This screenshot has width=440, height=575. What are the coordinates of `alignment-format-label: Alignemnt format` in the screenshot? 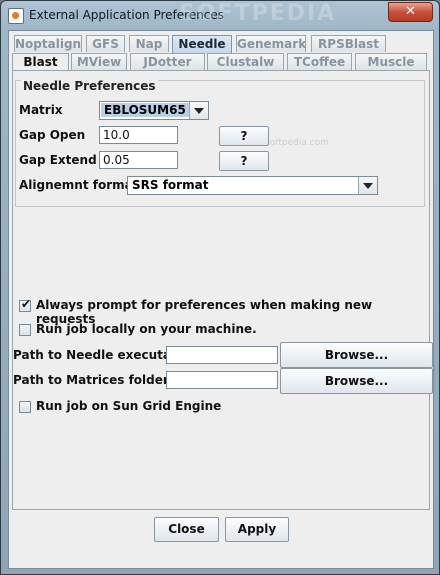 It's located at (79, 185).